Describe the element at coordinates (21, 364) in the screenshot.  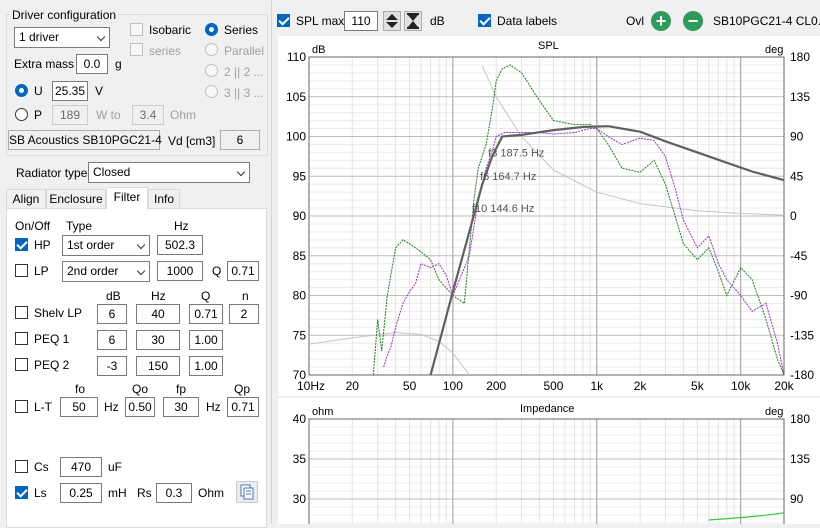
I see `peq2-checkbox` at that location.